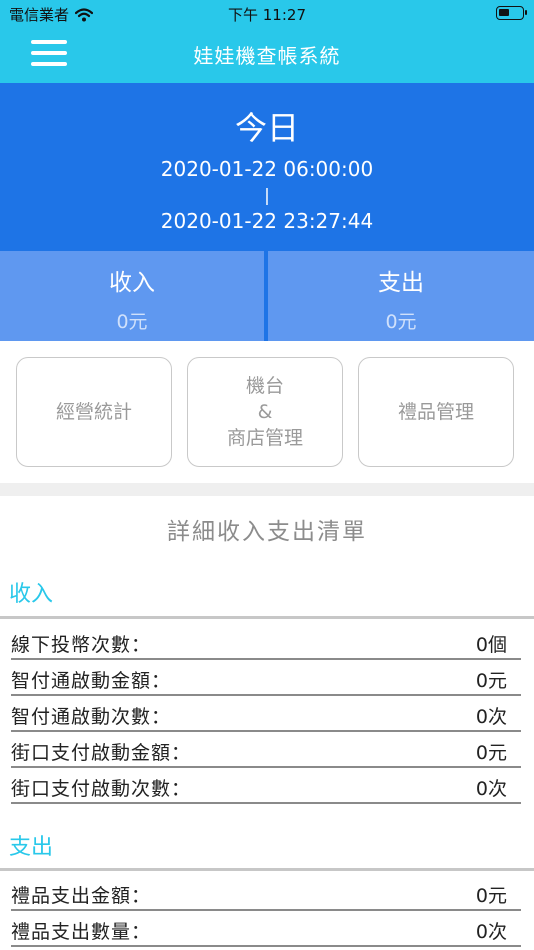  I want to click on item-label: 智付通啟動次數：, so click(91, 717).